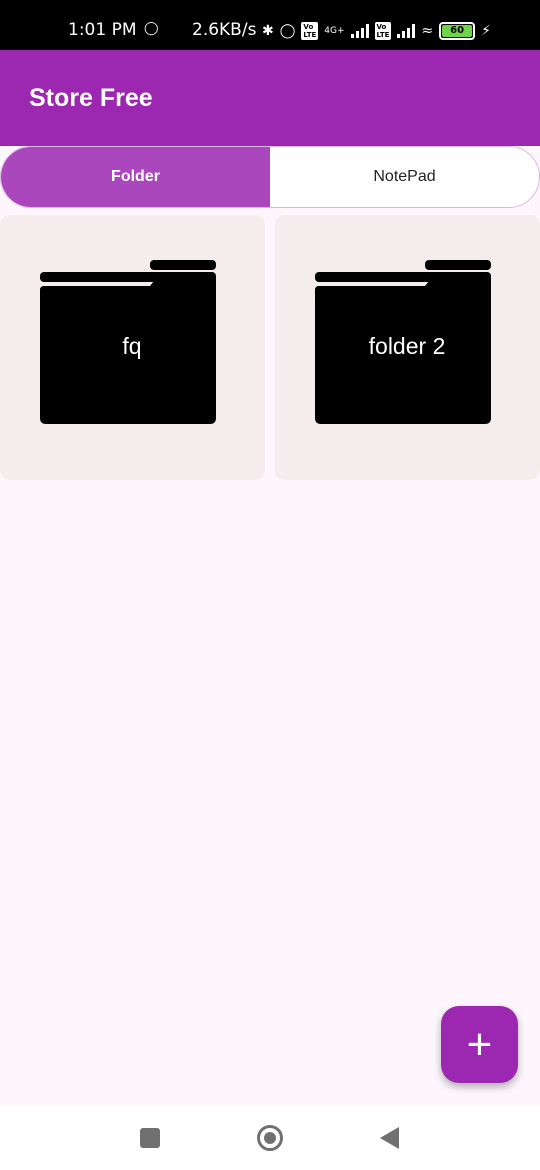  I want to click on app-bar: Store Free, so click(270, 98).